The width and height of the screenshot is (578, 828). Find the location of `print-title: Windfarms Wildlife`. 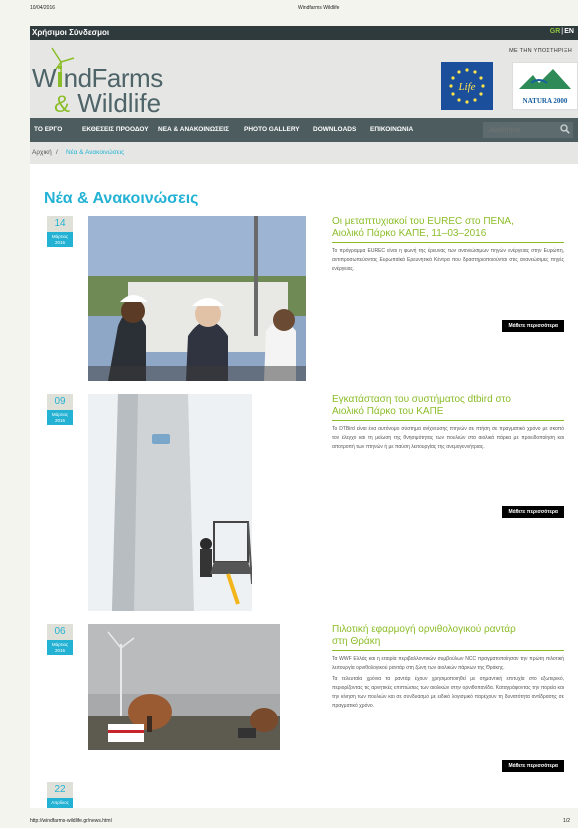

print-title: Windfarms Wildlife is located at coordinates (319, 8).